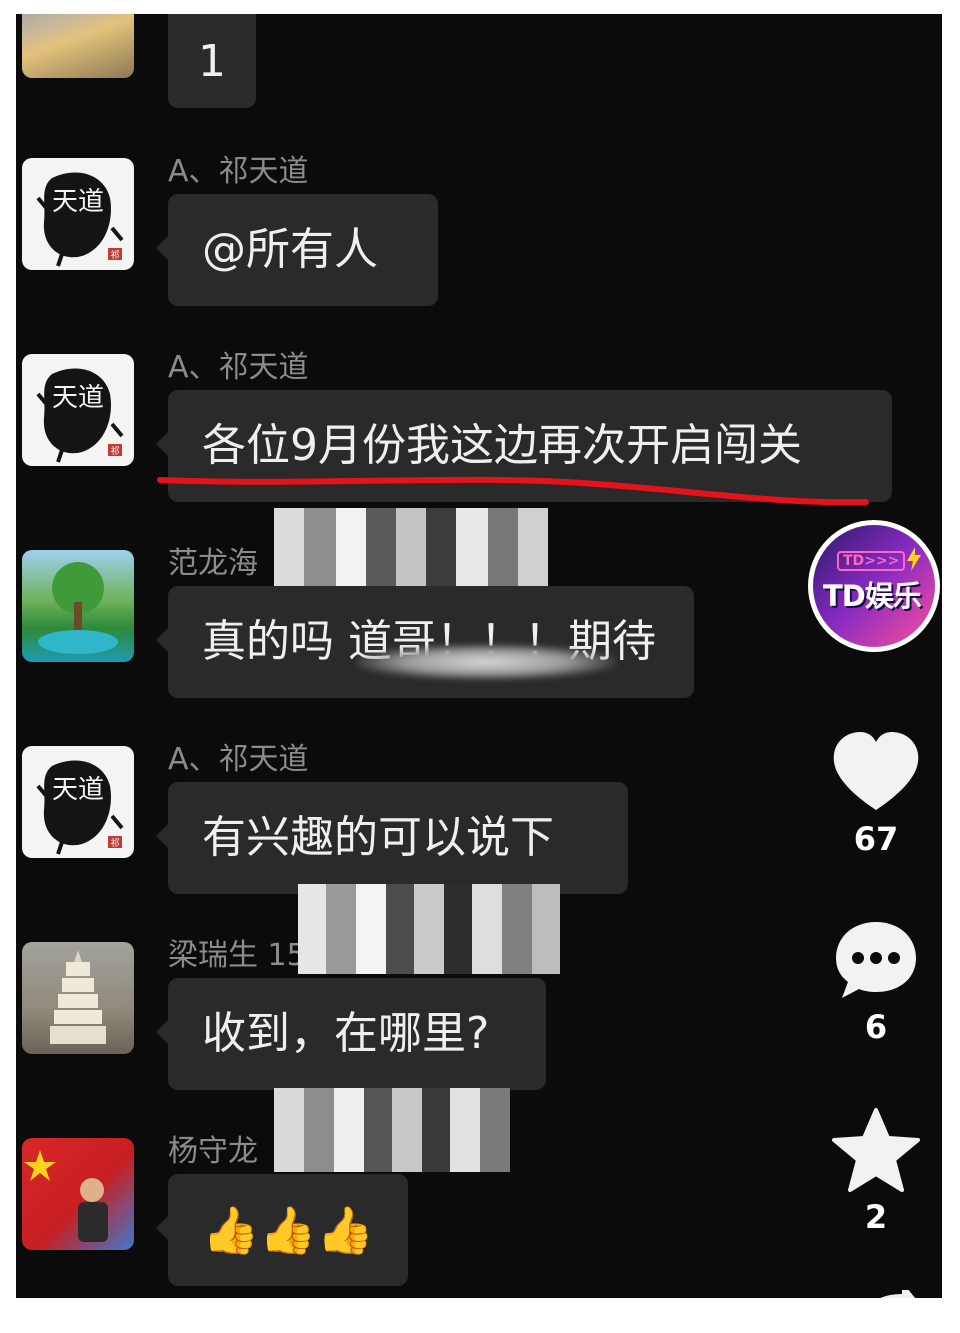  Describe the element at coordinates (238, 759) in the screenshot. I see `sender-name: A、祁天道` at that location.